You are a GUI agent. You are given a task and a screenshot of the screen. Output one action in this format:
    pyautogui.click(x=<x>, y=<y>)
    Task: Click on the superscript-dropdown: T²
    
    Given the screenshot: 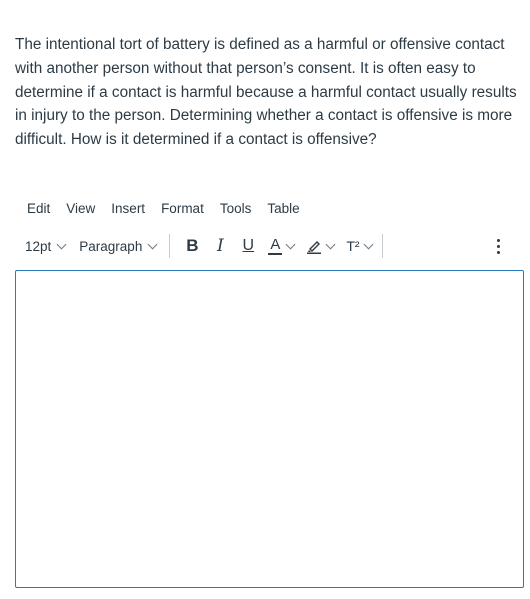 What is the action you would take?
    pyautogui.click(x=356, y=246)
    